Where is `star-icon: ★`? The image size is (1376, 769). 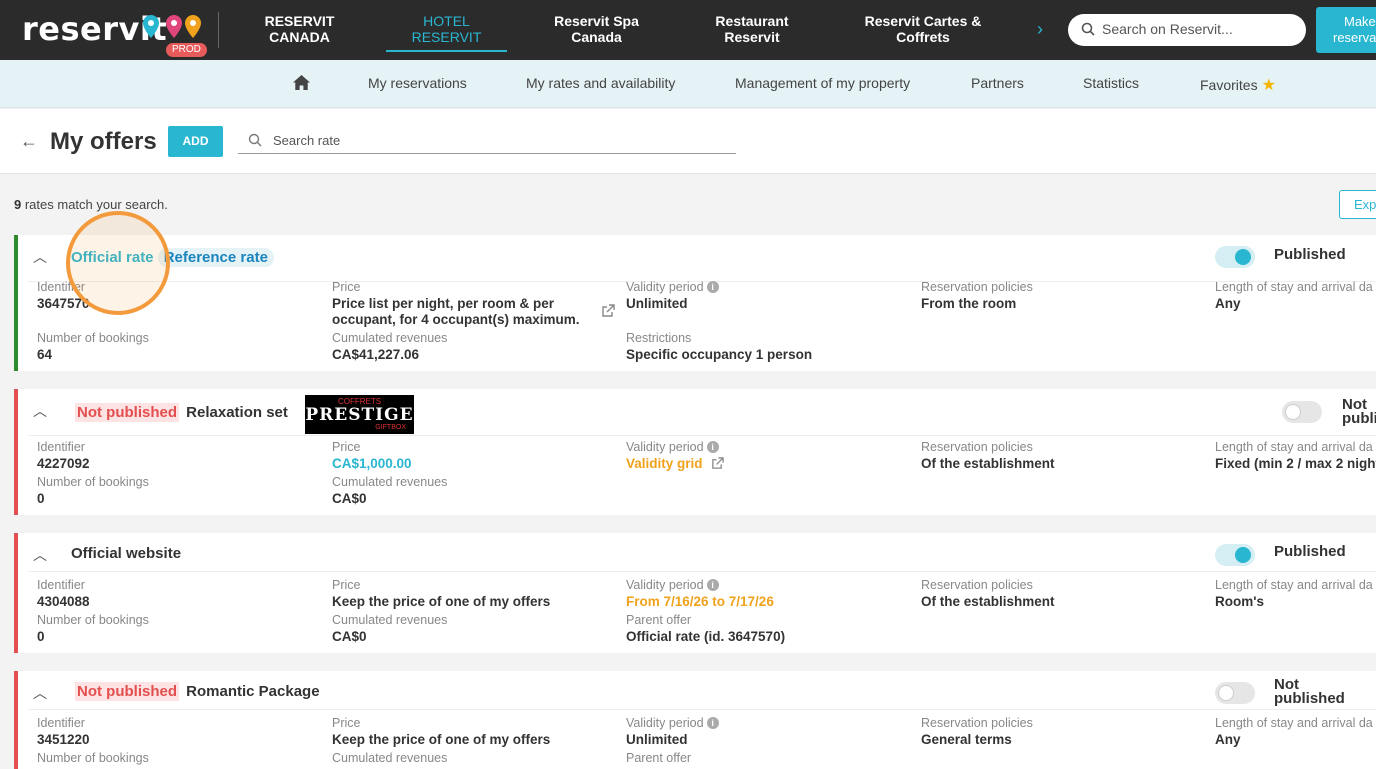 star-icon: ★ is located at coordinates (1268, 85).